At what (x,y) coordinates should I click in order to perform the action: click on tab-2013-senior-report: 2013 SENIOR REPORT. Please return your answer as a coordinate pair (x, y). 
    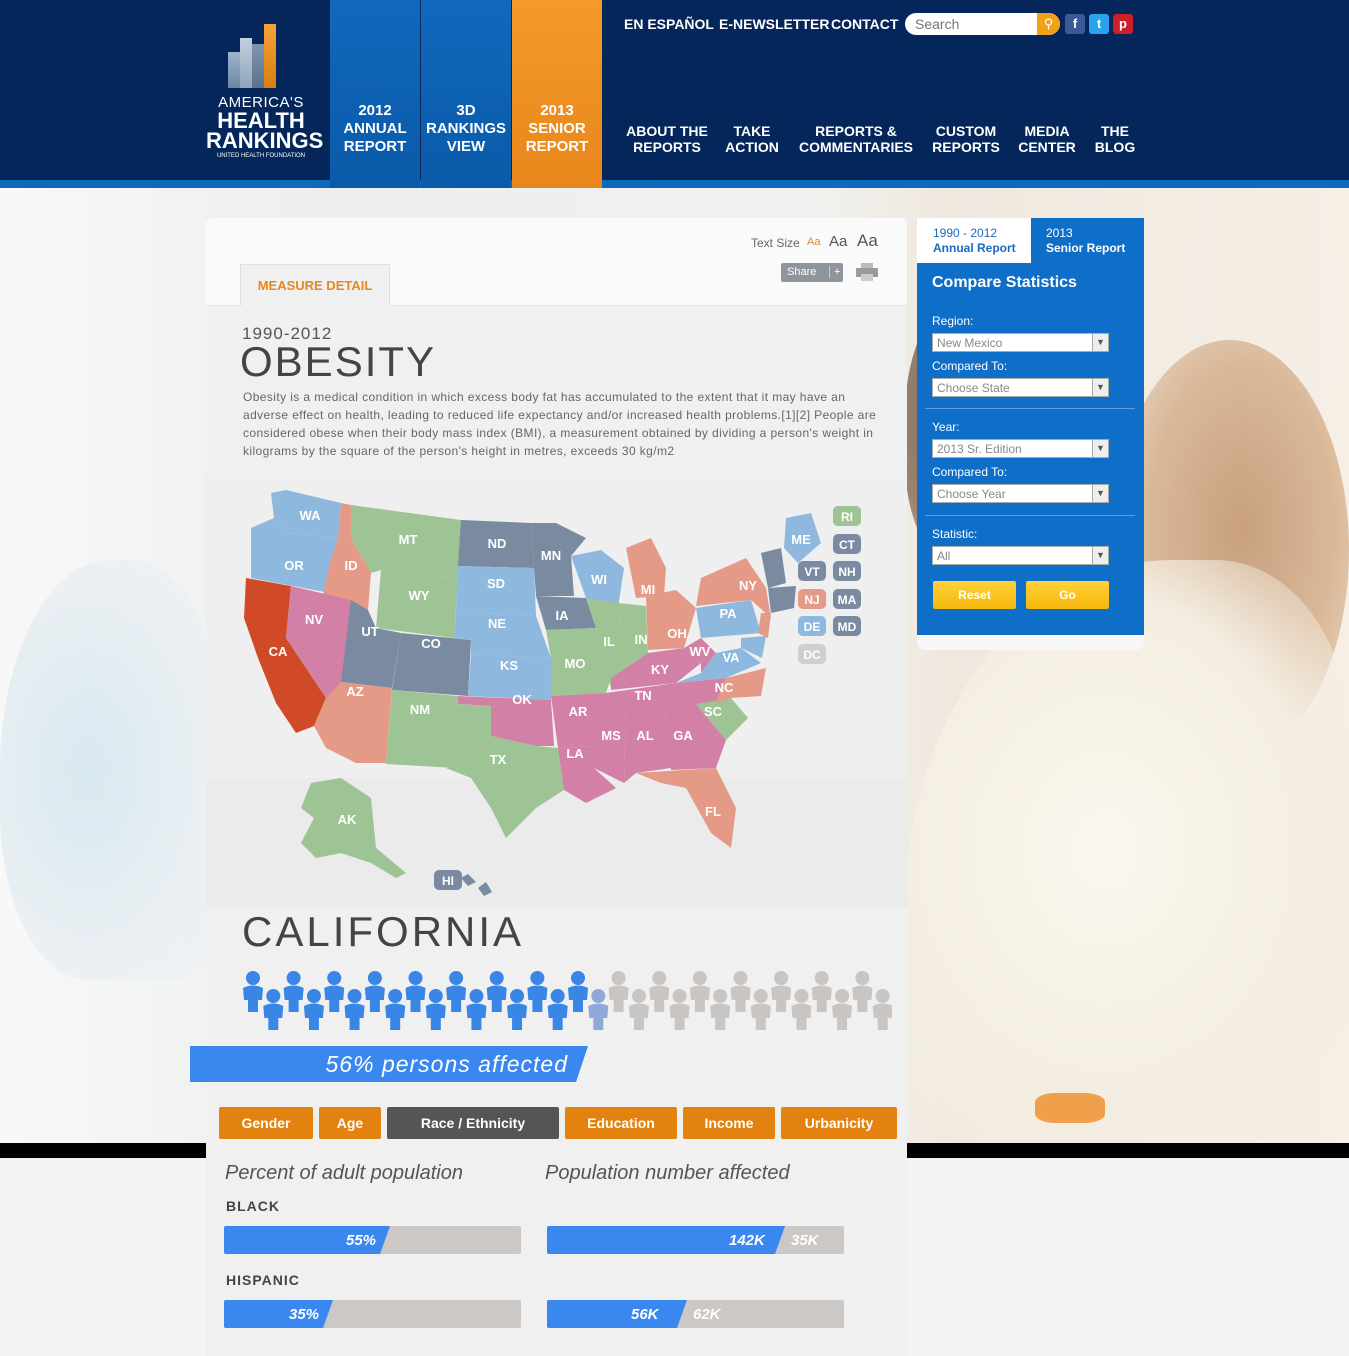
    Looking at the image, I should click on (557, 94).